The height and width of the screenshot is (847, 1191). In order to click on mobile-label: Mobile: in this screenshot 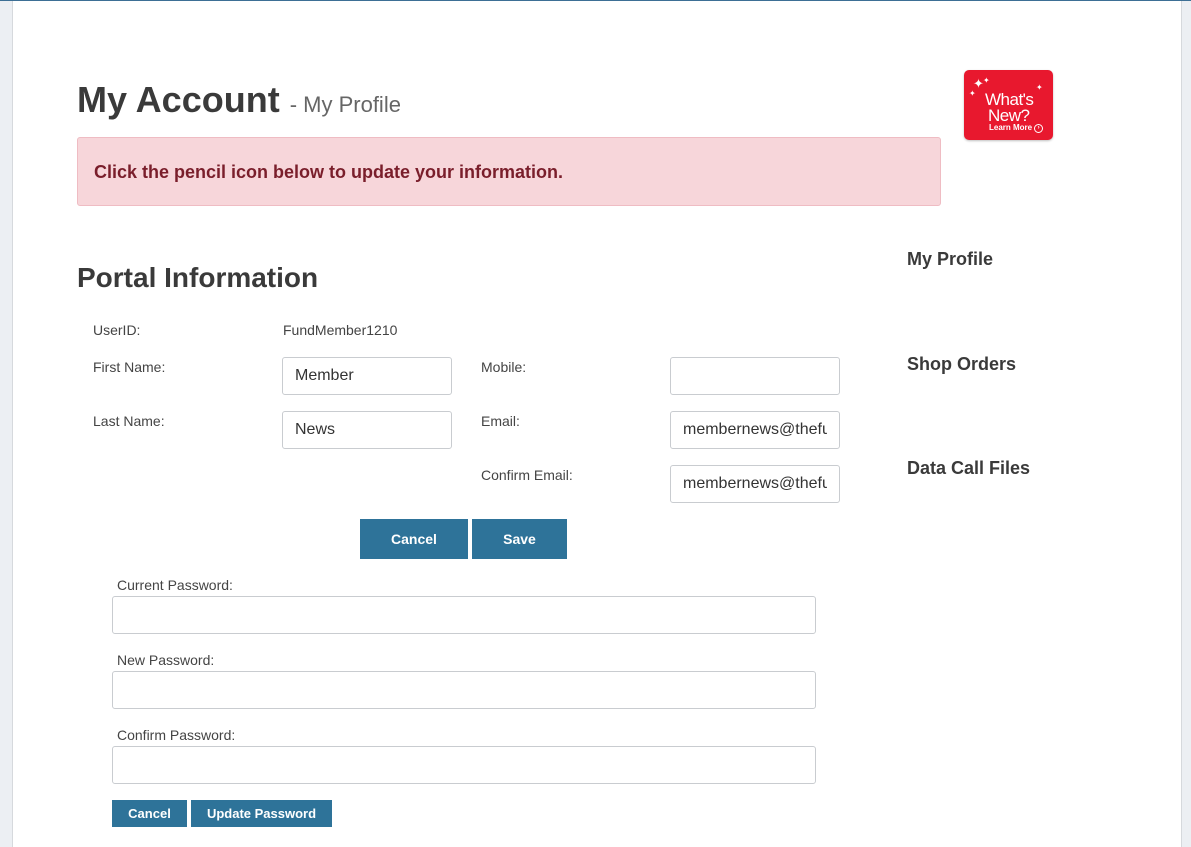, I will do `click(504, 367)`.